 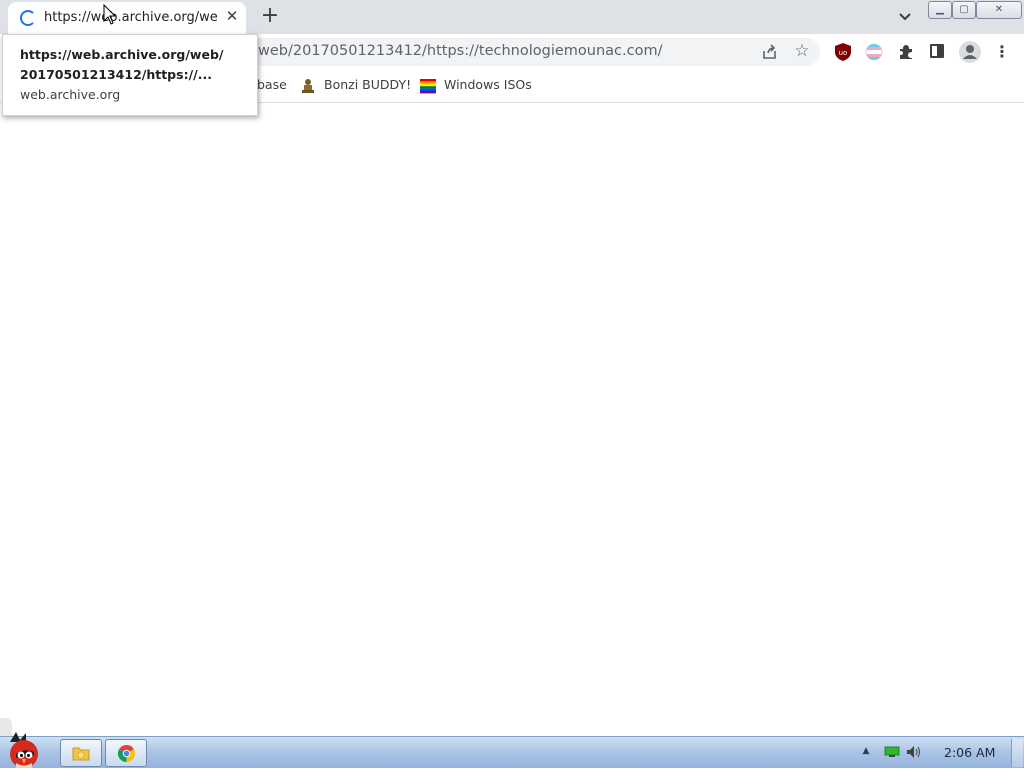 What do you see at coordinates (368, 84) in the screenshot?
I see `bookmark-label: Bonzi BUDDY!` at bounding box center [368, 84].